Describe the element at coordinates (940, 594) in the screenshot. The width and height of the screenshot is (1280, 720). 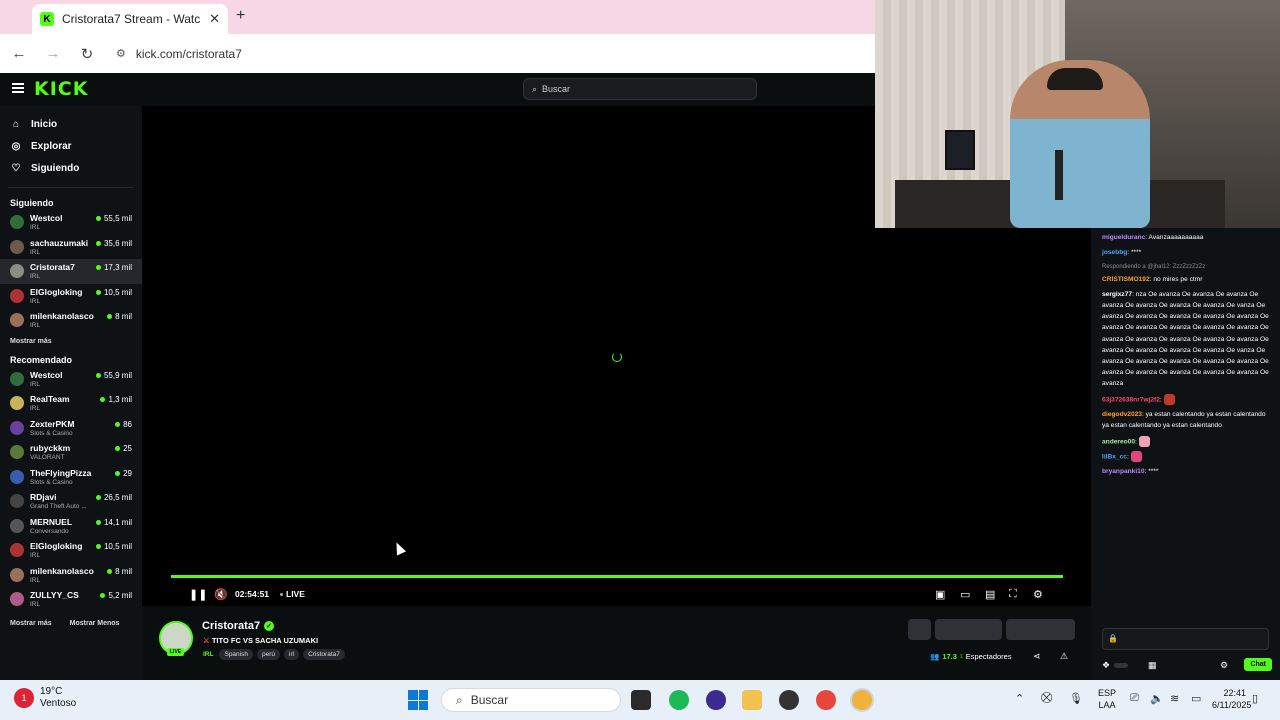
I see `pip-icon: ▣` at that location.